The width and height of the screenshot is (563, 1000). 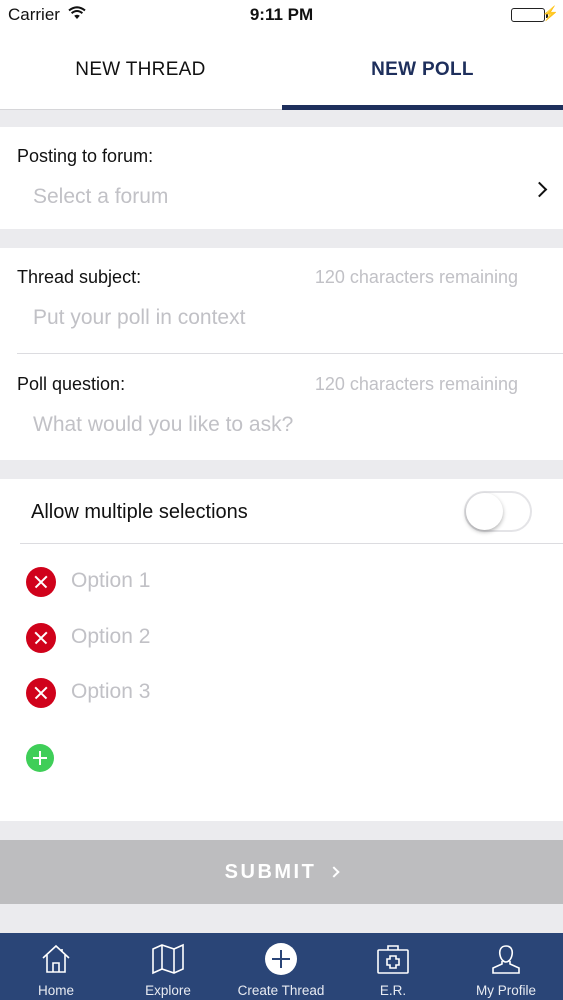 I want to click on option-input: Option 1, so click(x=110, y=581).